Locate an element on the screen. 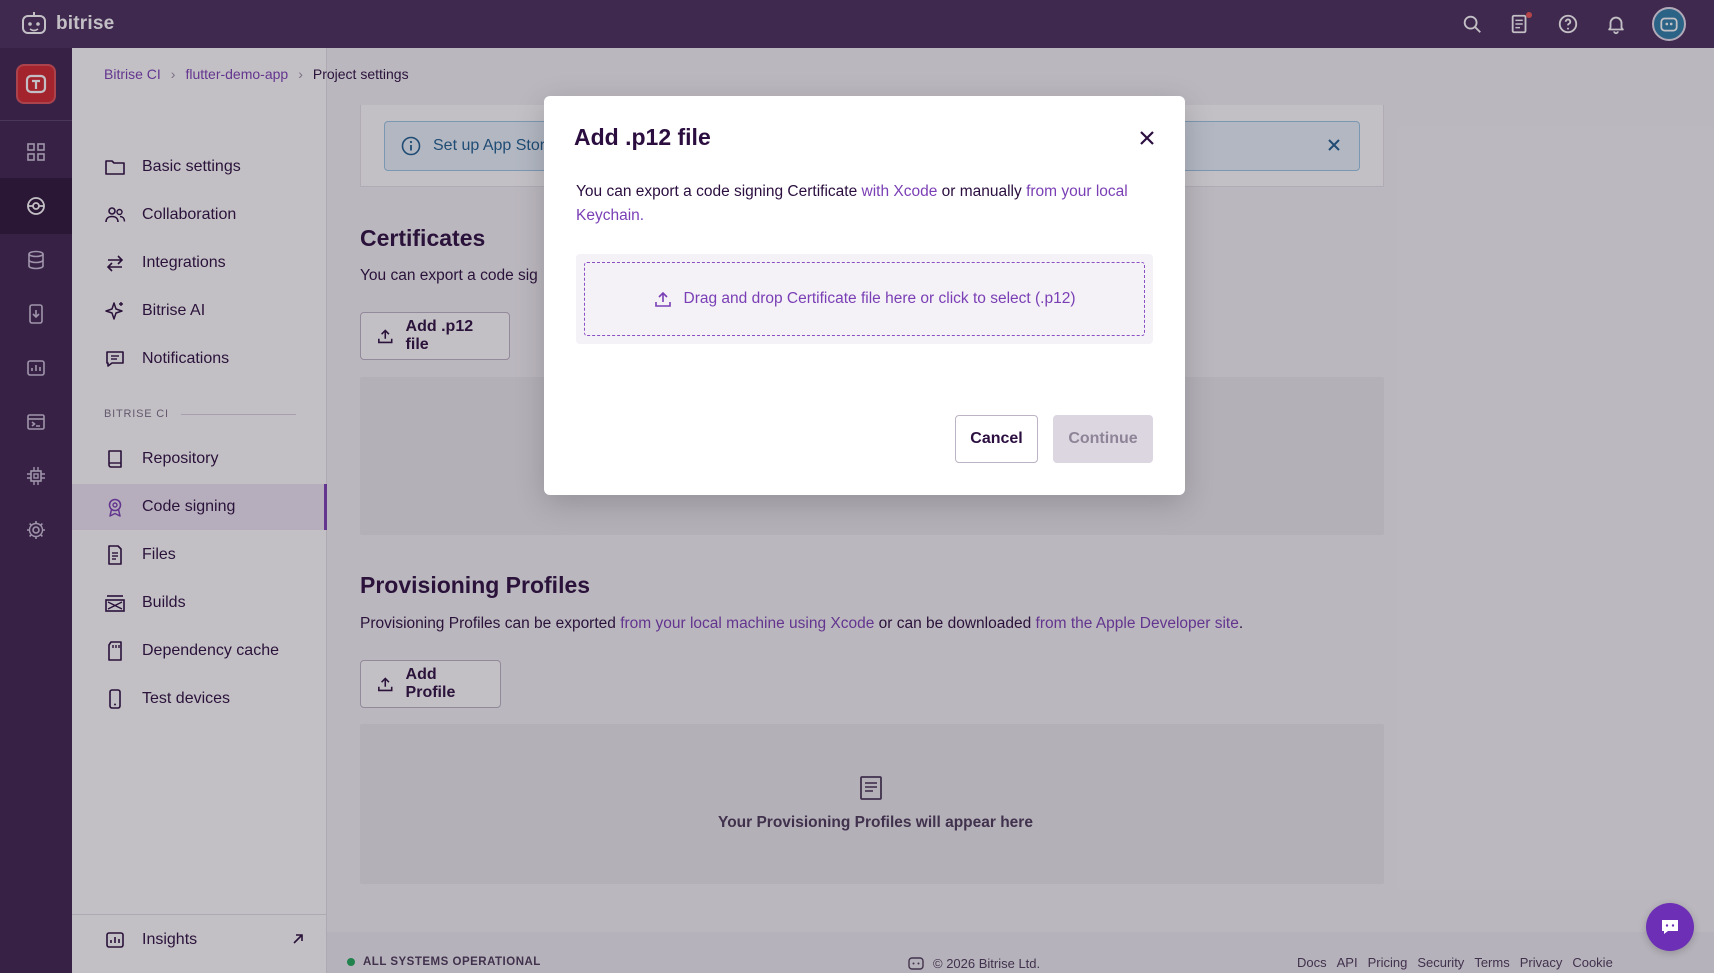 This screenshot has height=973, width=1714. modal-title: Add .p12 file is located at coordinates (642, 137).